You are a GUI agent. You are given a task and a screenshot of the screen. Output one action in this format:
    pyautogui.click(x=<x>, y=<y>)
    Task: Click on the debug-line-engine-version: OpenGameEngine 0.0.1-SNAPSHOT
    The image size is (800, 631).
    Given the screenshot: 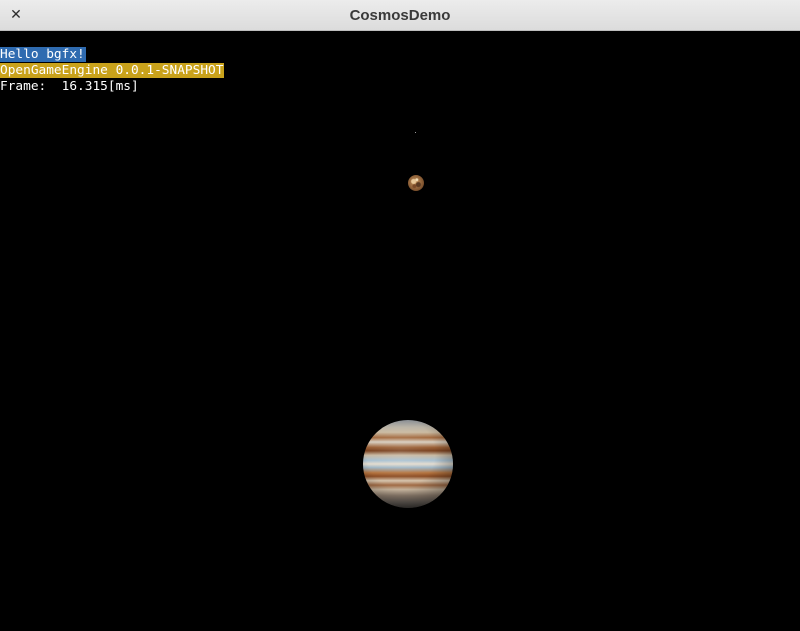 What is the action you would take?
    pyautogui.click(x=112, y=70)
    